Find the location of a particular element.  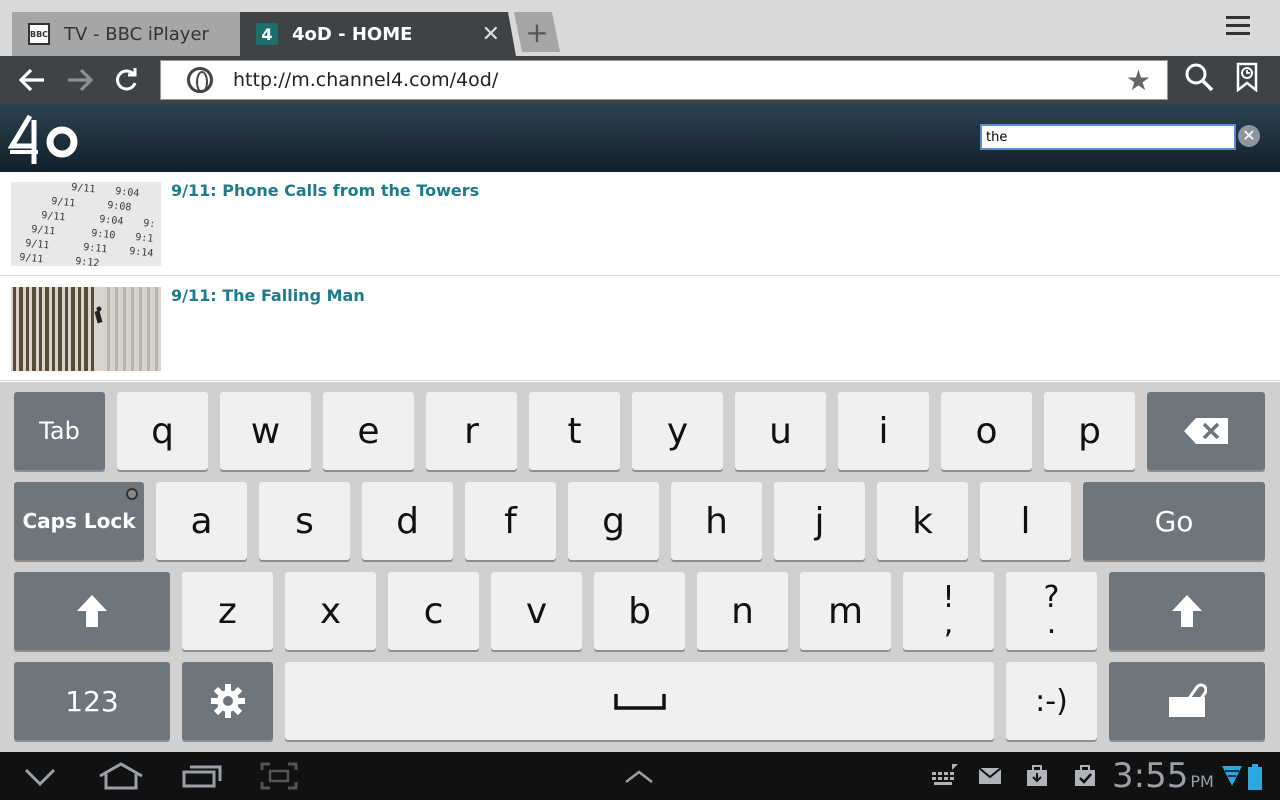

key-l: l is located at coordinates (1025, 521).